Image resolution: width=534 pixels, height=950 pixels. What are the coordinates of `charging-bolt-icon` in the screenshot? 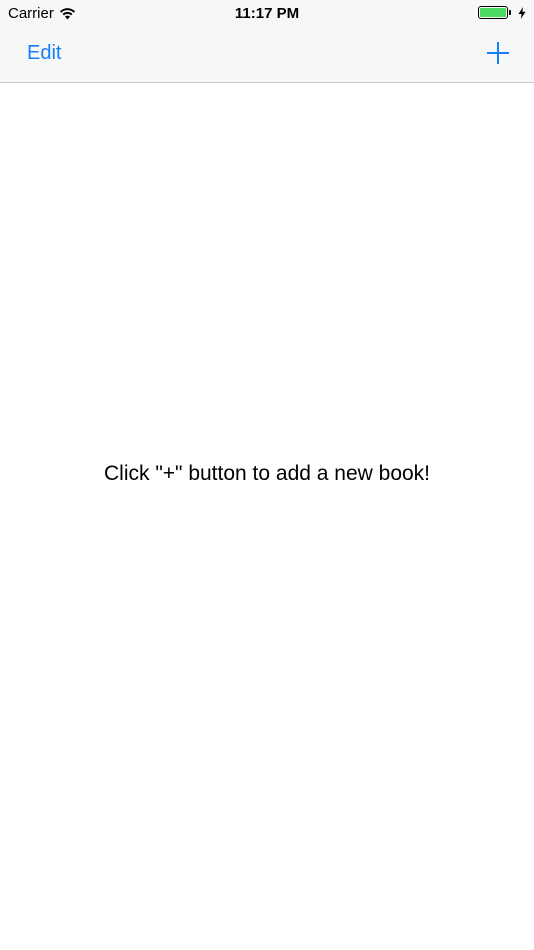 It's located at (522, 12).